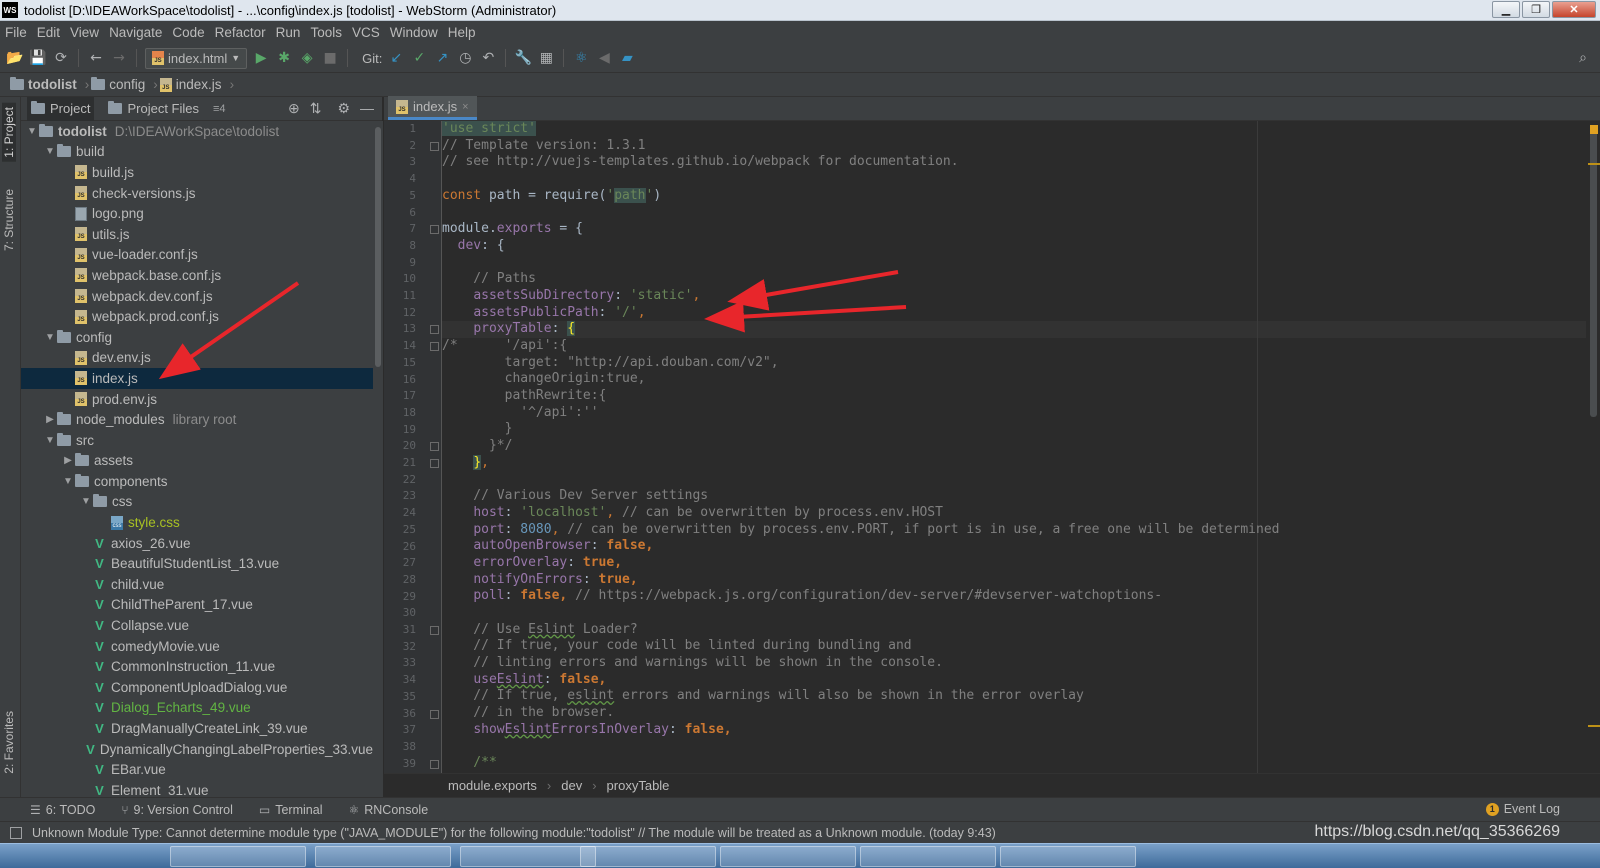  What do you see at coordinates (190, 84) in the screenshot?
I see `breadcrumb-file: index.js` at bounding box center [190, 84].